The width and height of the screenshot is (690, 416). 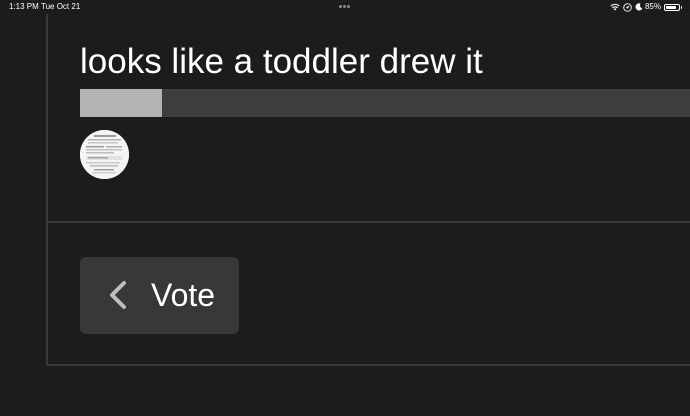 I want to click on status-indicators: 85%, so click(x=646, y=7).